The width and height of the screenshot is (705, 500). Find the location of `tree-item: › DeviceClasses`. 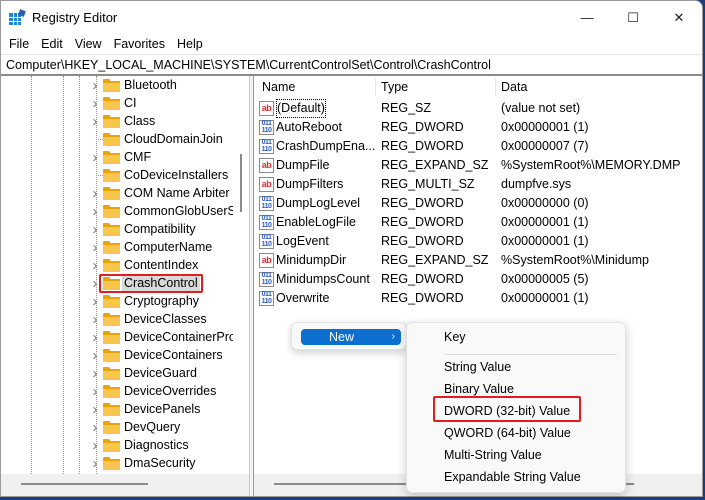

tree-item: › DeviceClasses is located at coordinates (117, 319).